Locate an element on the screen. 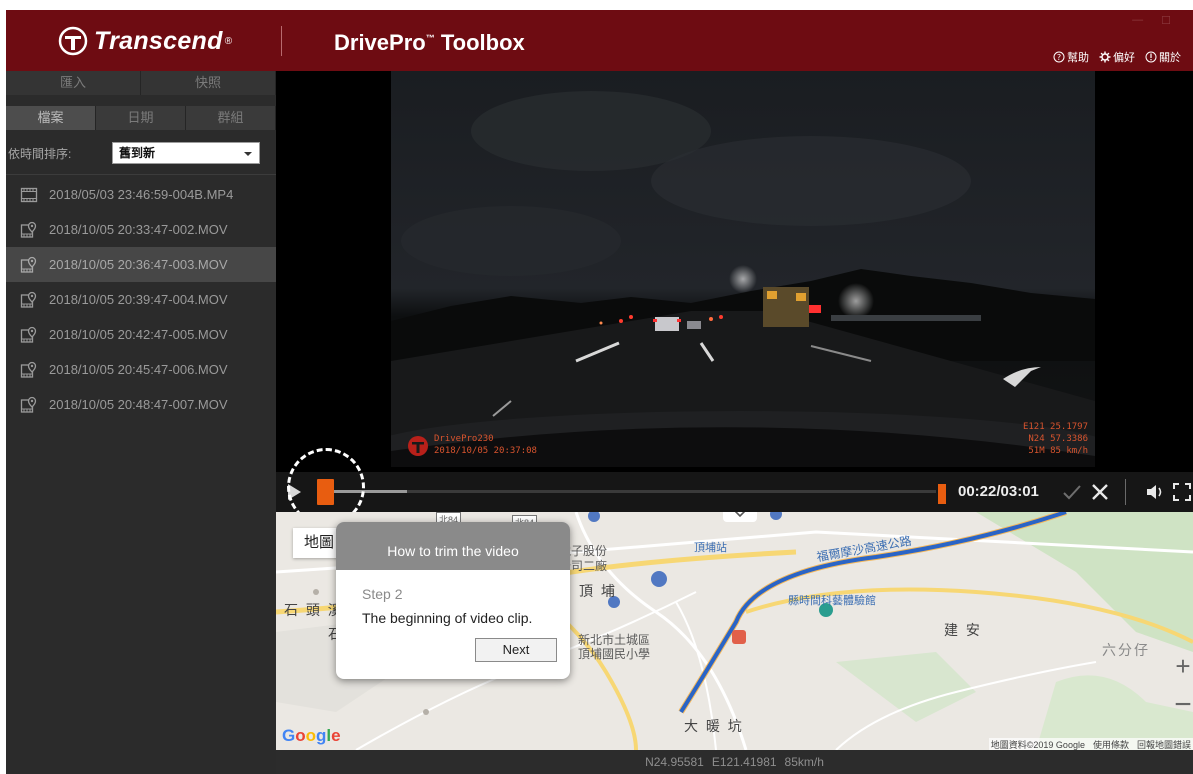 Image resolution: width=1193 pixels, height=774 pixels. preferences-link: 偏好 is located at coordinates (1117, 57).